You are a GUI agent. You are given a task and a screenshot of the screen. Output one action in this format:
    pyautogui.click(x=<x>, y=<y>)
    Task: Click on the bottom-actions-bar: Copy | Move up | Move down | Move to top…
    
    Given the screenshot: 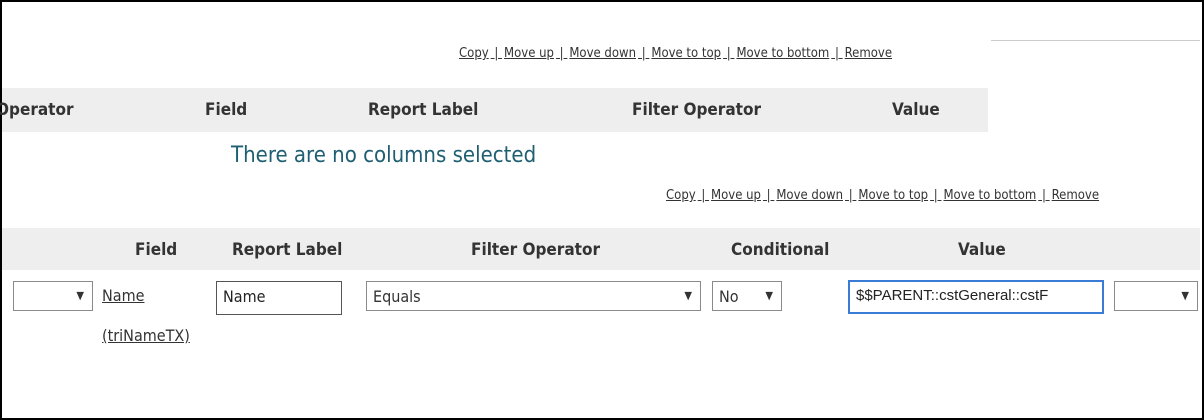 What is the action you would take?
    pyautogui.click(x=883, y=195)
    